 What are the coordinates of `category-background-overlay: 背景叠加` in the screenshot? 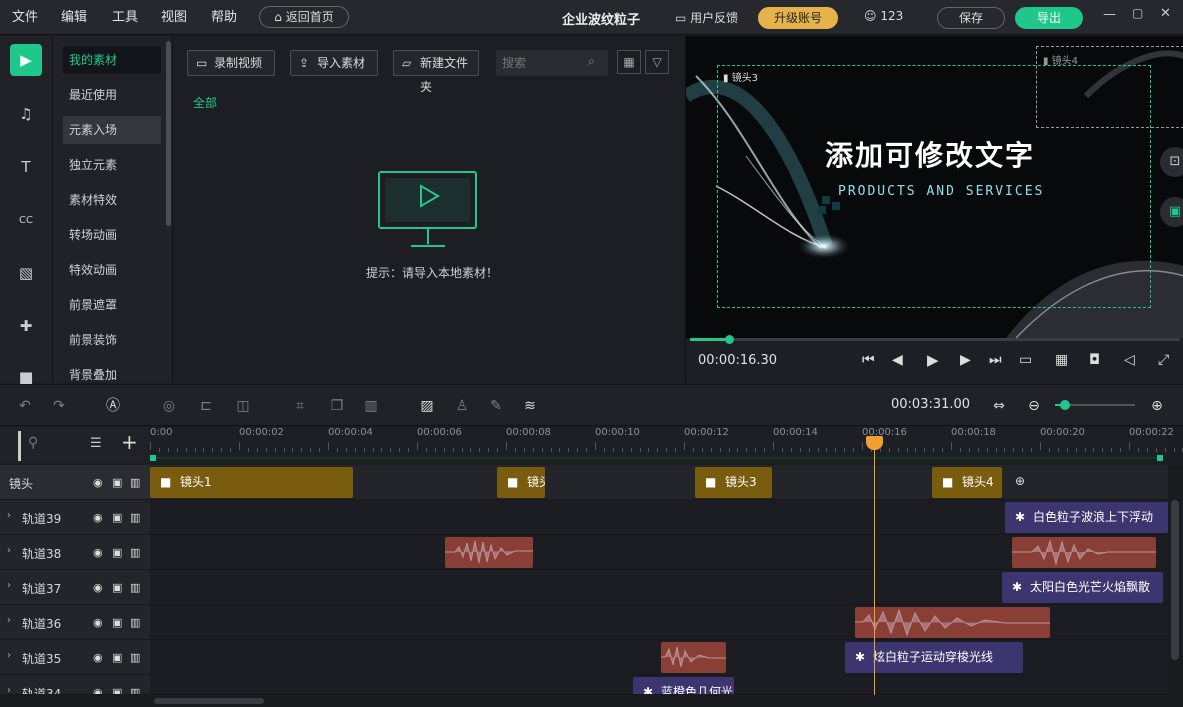 It's located at (112, 372).